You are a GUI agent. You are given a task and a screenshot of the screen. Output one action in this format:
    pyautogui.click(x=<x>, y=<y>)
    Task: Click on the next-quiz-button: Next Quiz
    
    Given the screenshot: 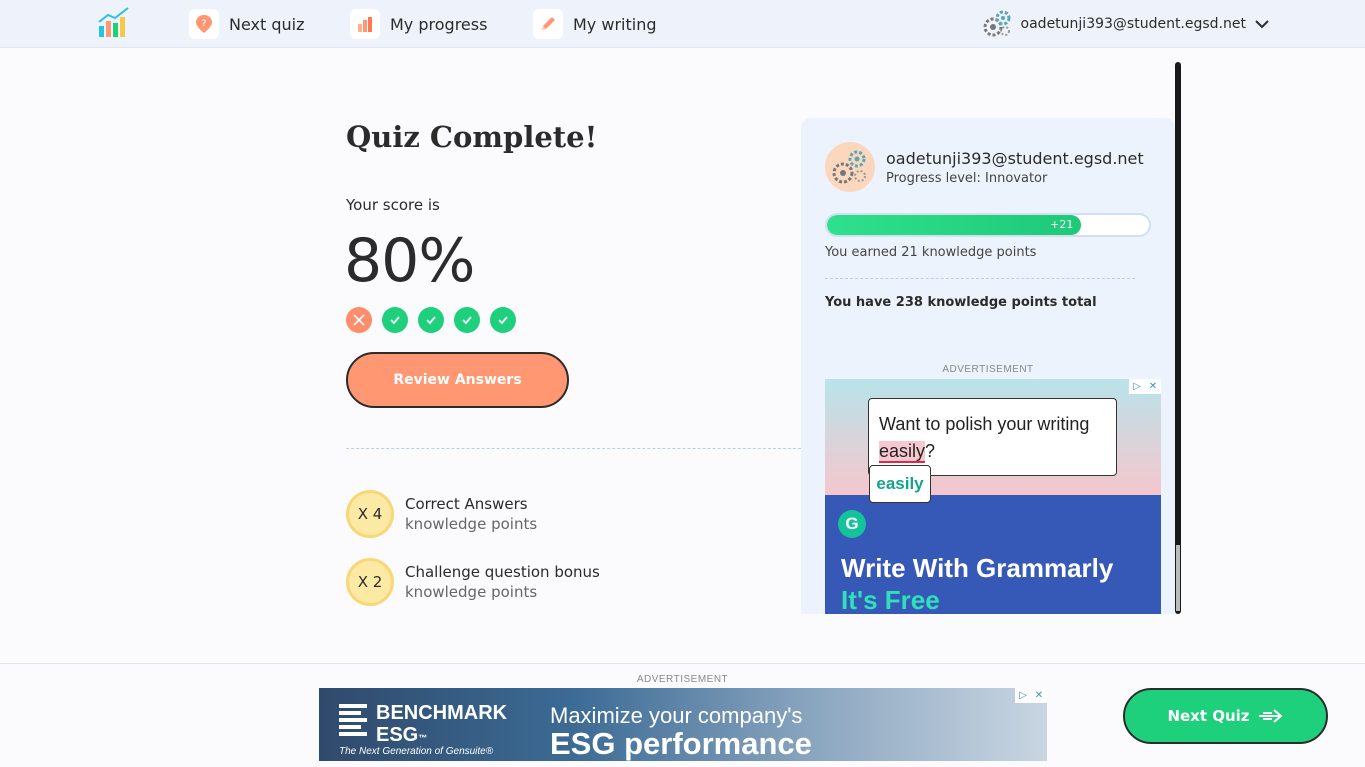 What is the action you would take?
    pyautogui.click(x=1225, y=716)
    